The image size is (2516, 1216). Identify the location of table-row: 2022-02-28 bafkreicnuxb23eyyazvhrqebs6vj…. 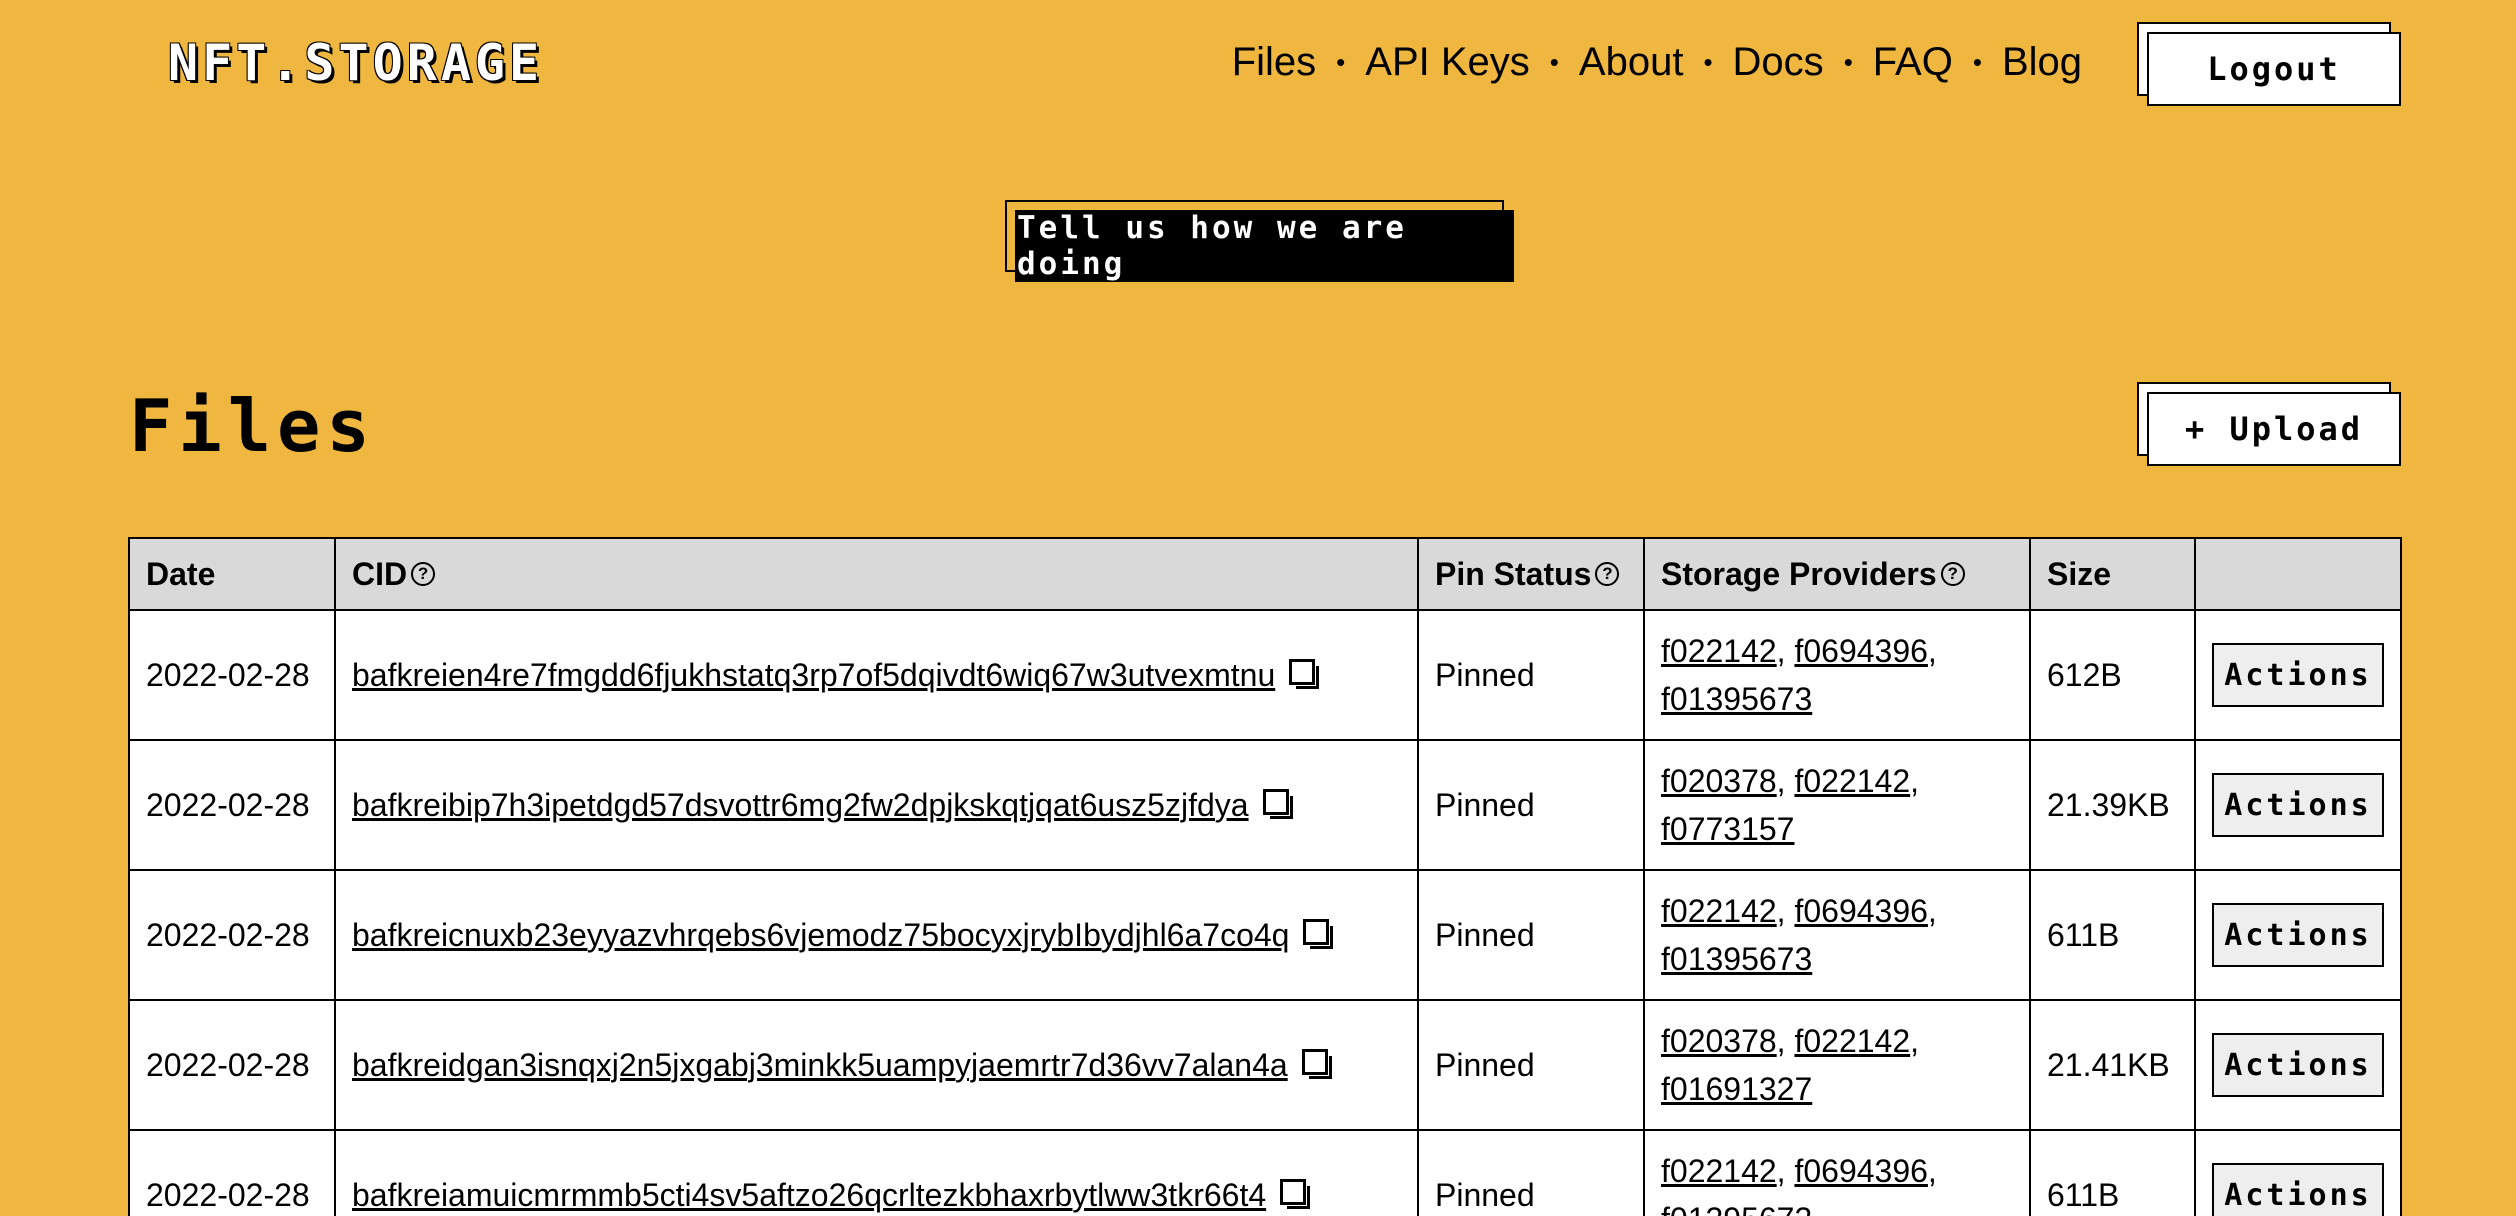
(1265, 935).